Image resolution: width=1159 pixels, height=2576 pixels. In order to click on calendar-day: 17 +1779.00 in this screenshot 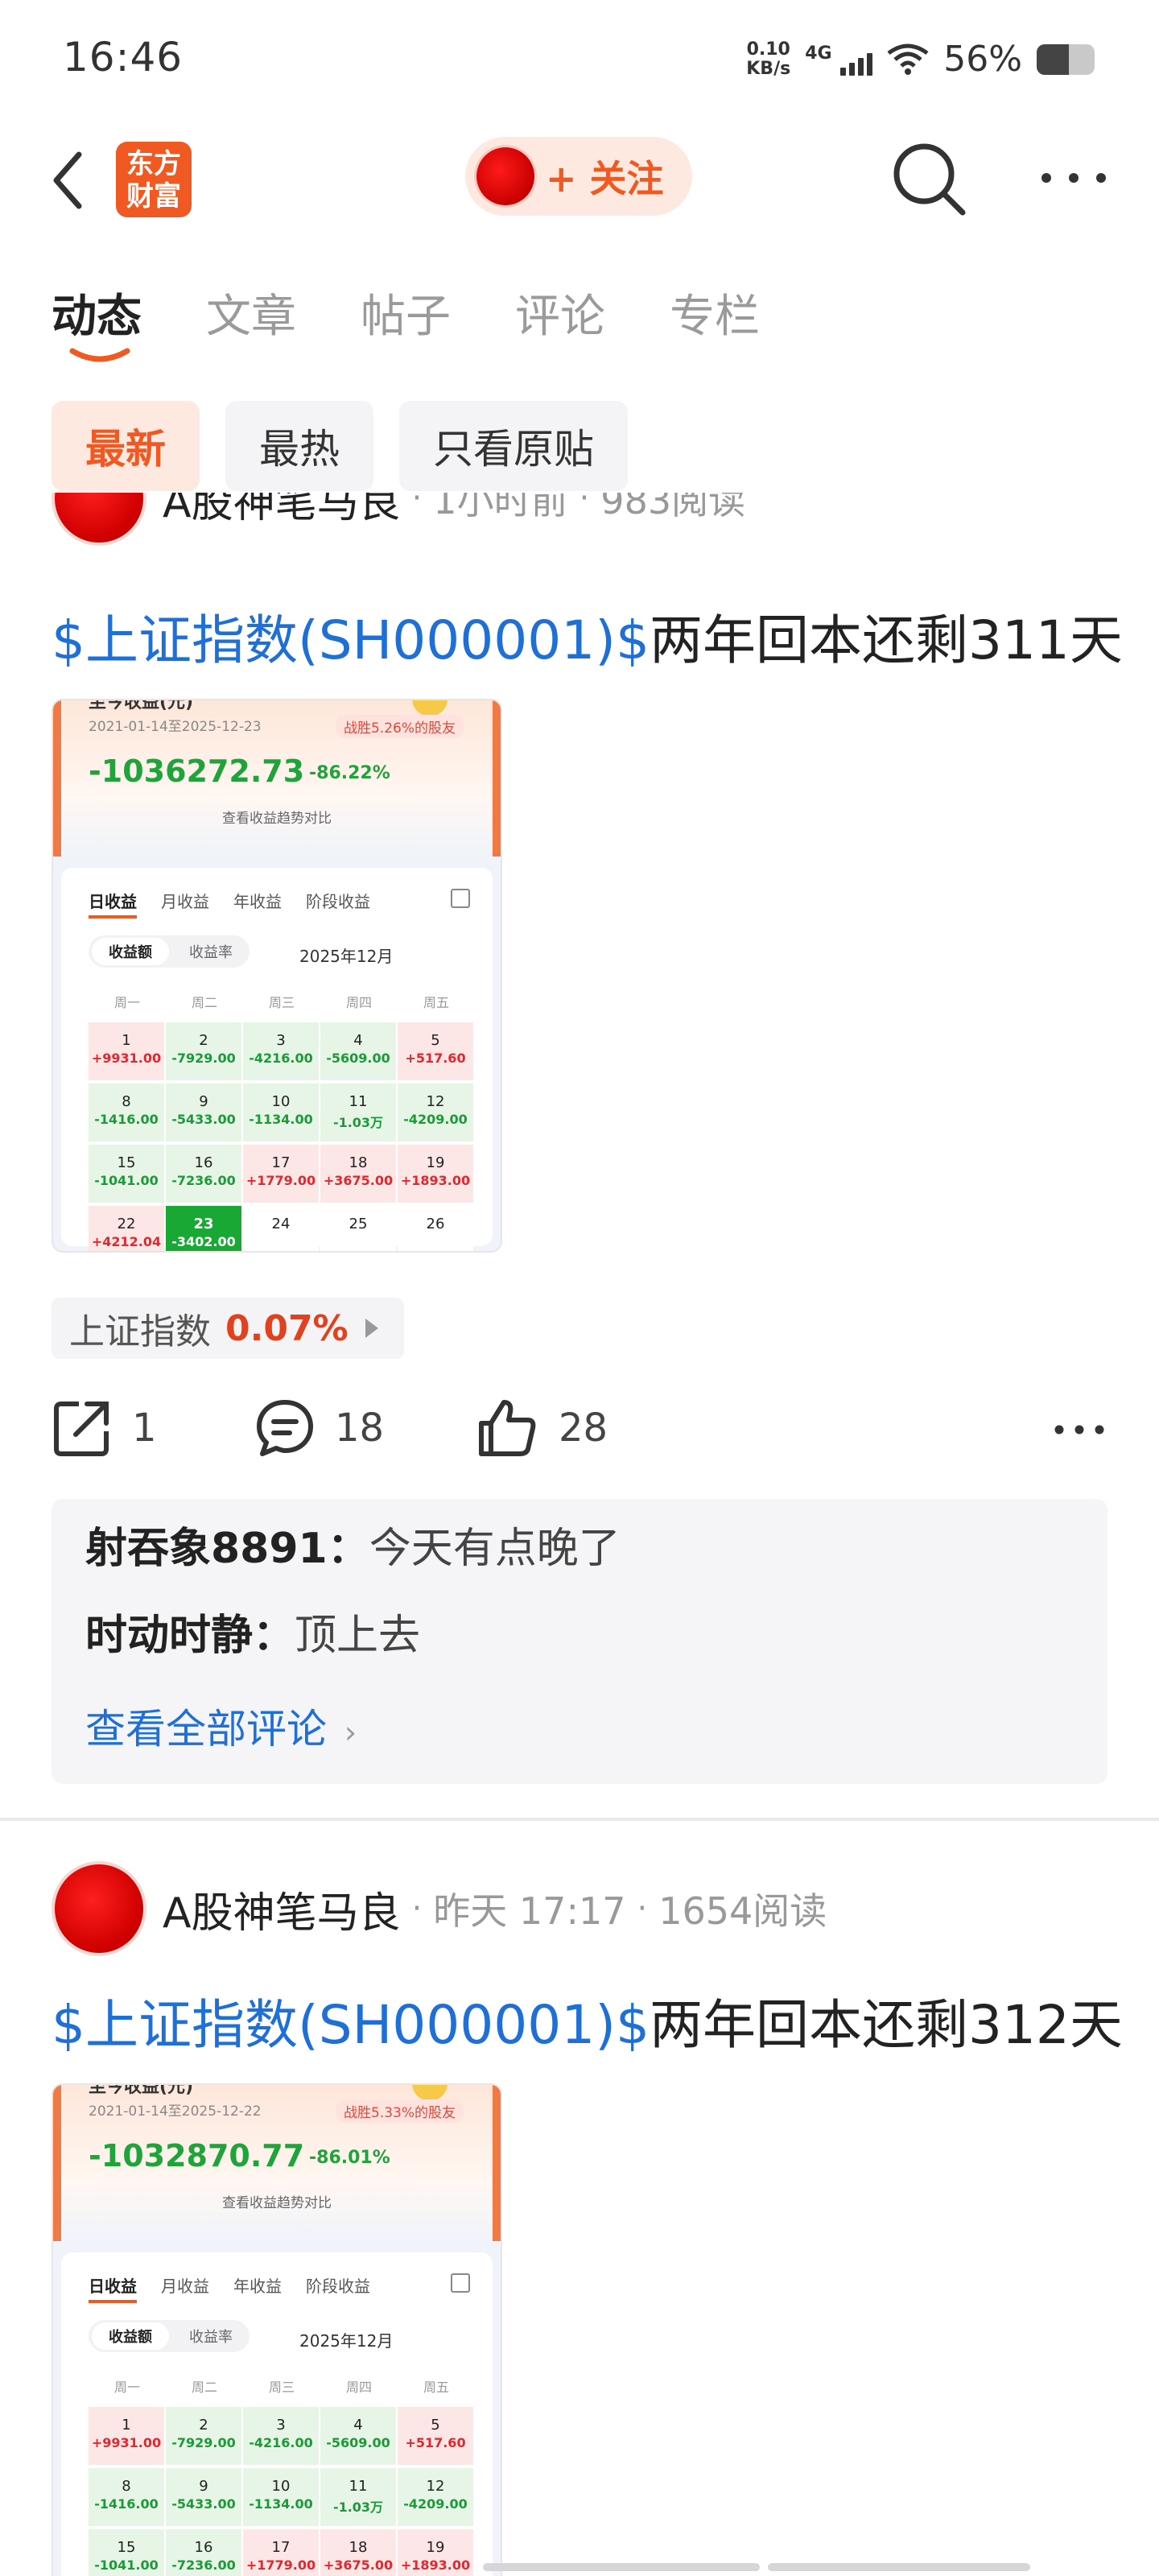, I will do `click(281, 2552)`.